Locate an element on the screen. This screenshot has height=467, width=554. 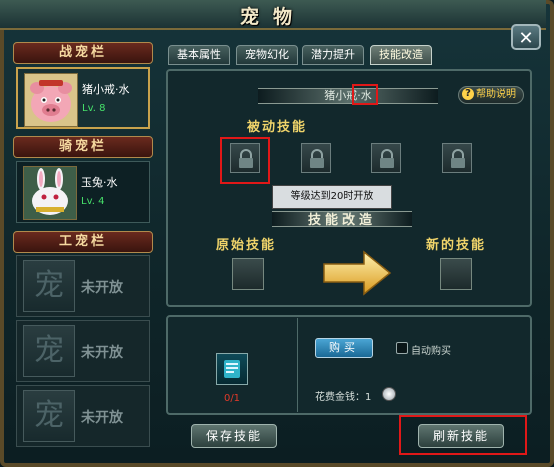
battle-pet-header: 战宠栏 is located at coordinates (83, 53).